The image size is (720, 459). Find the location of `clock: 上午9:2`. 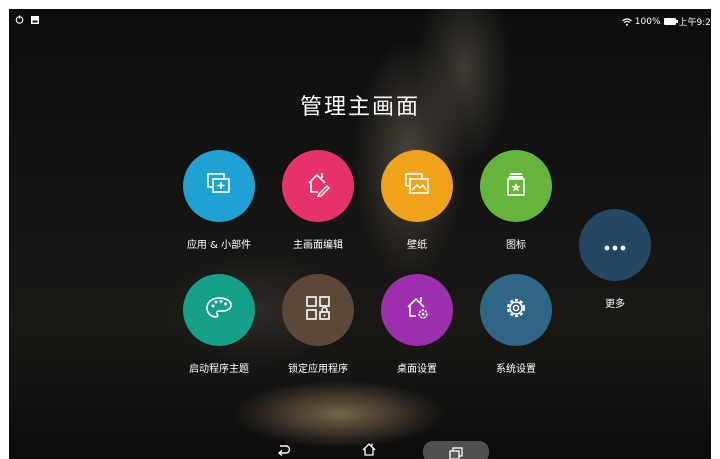

clock: 上午9:2 is located at coordinates (695, 23).